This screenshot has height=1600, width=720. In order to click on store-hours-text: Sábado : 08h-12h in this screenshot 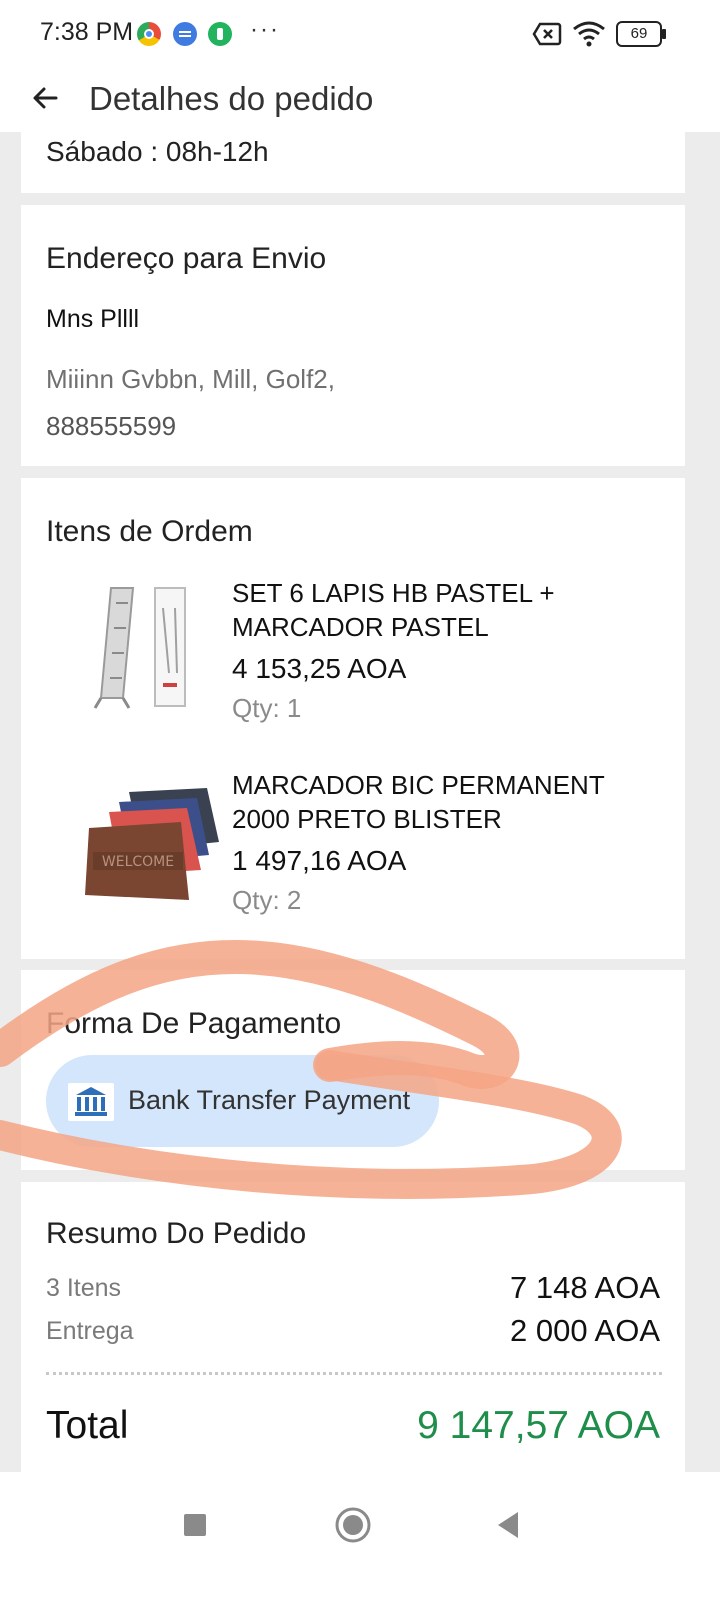, I will do `click(157, 151)`.